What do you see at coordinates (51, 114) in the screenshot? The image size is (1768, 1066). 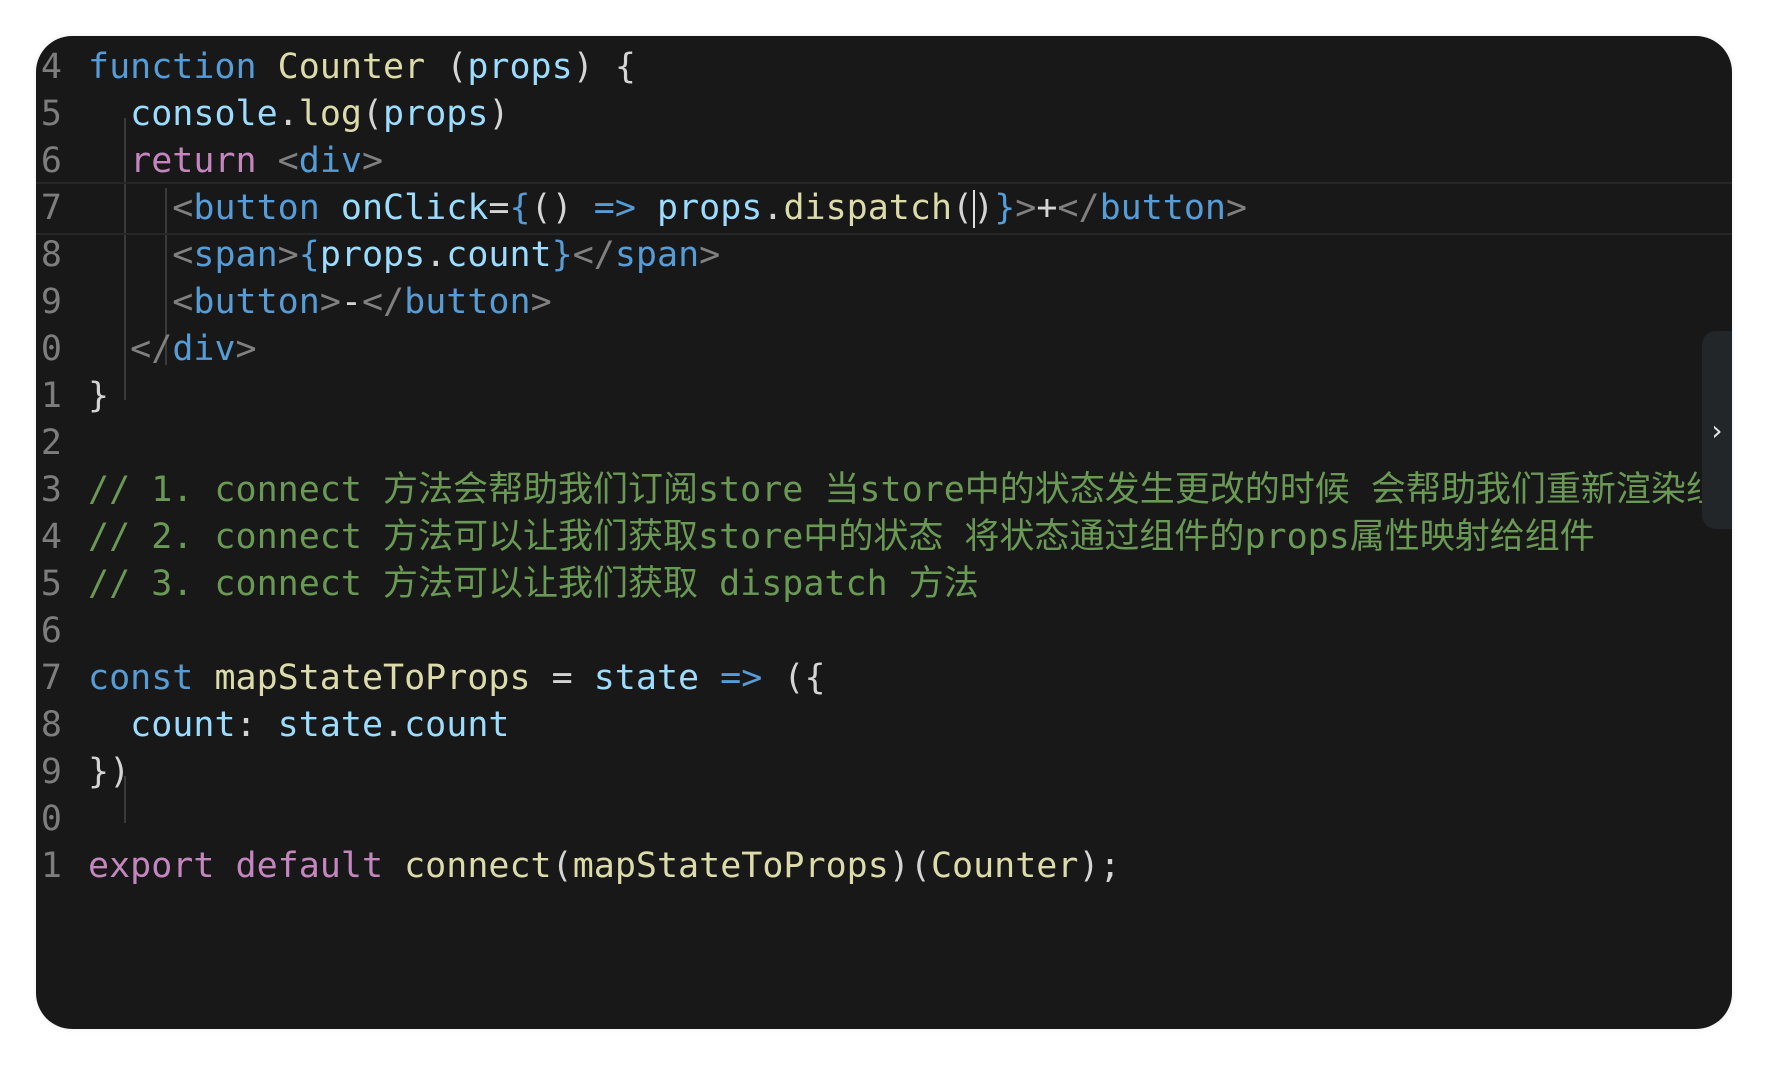 I see `line-number: 5` at bounding box center [51, 114].